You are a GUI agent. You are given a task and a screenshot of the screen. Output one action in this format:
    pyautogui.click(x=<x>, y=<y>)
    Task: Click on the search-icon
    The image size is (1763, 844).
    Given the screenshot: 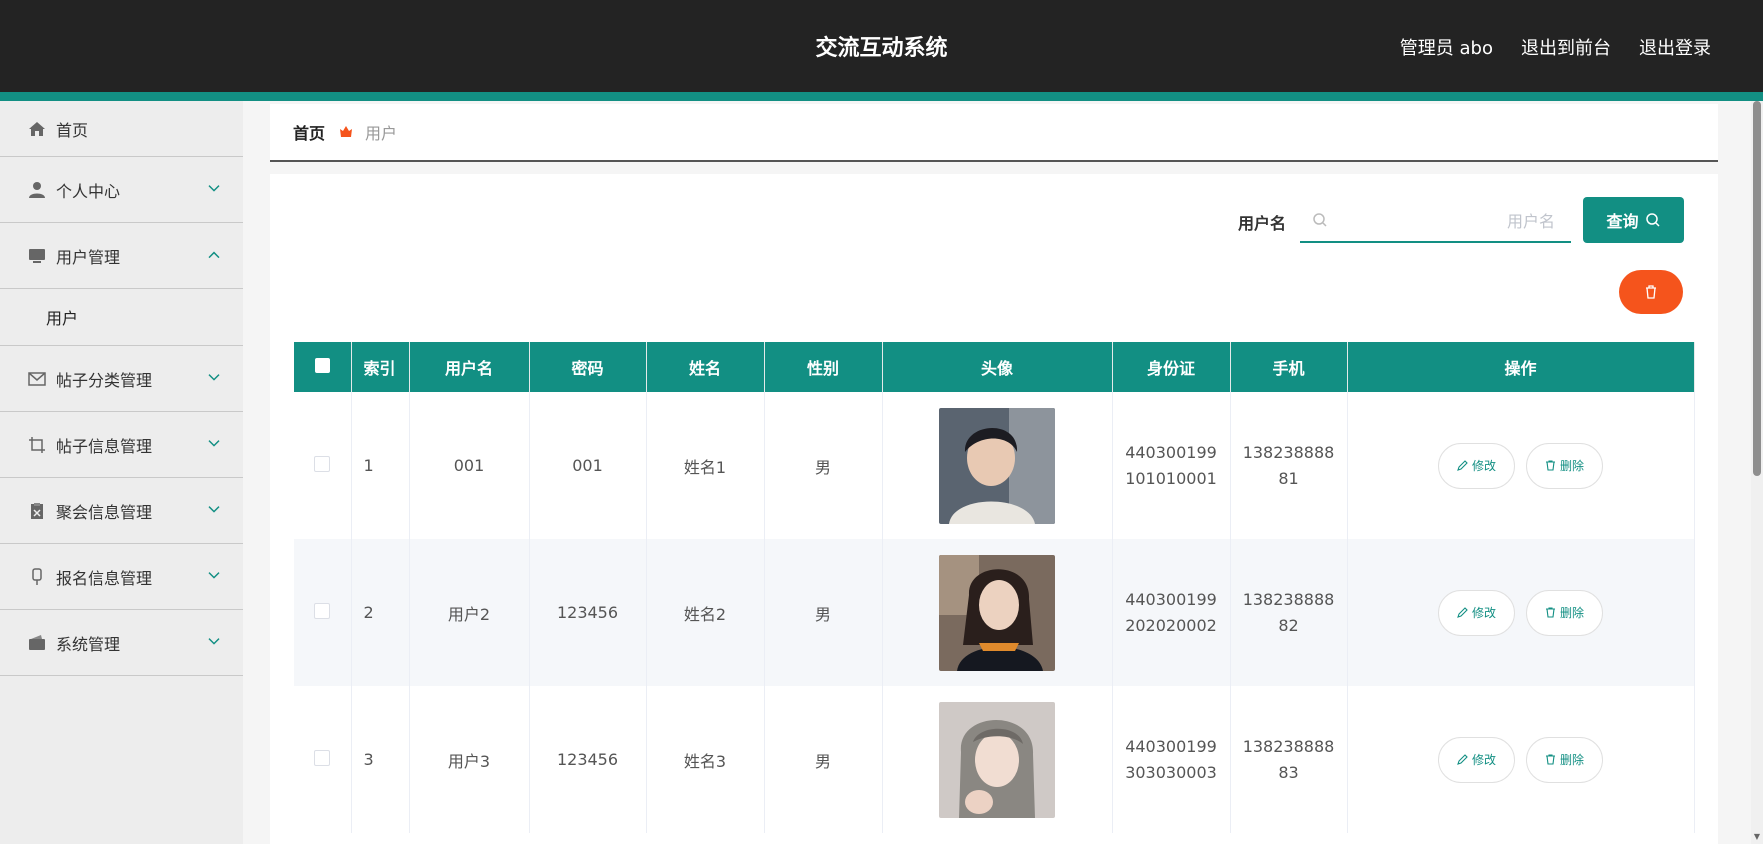 What is the action you would take?
    pyautogui.click(x=1652, y=220)
    